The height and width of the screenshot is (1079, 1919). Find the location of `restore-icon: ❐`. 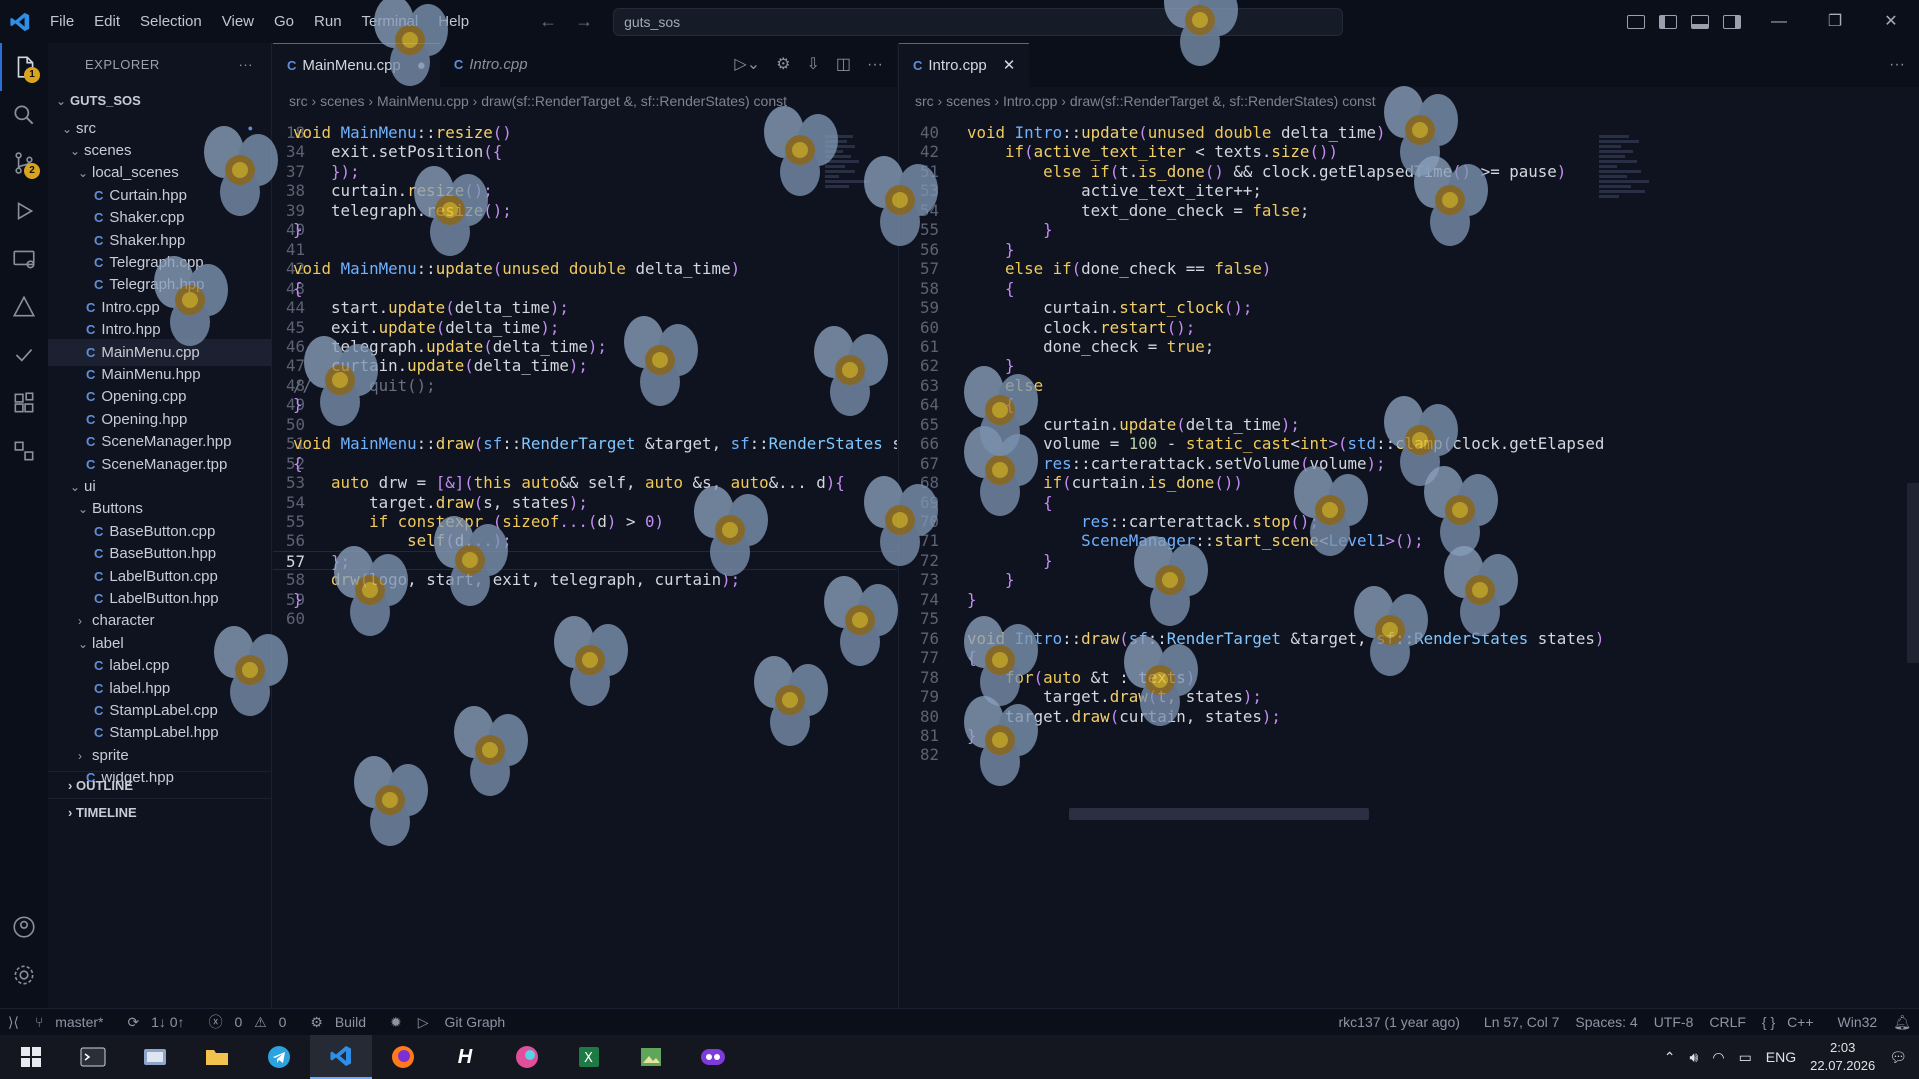

restore-icon: ❐ is located at coordinates (1835, 21).